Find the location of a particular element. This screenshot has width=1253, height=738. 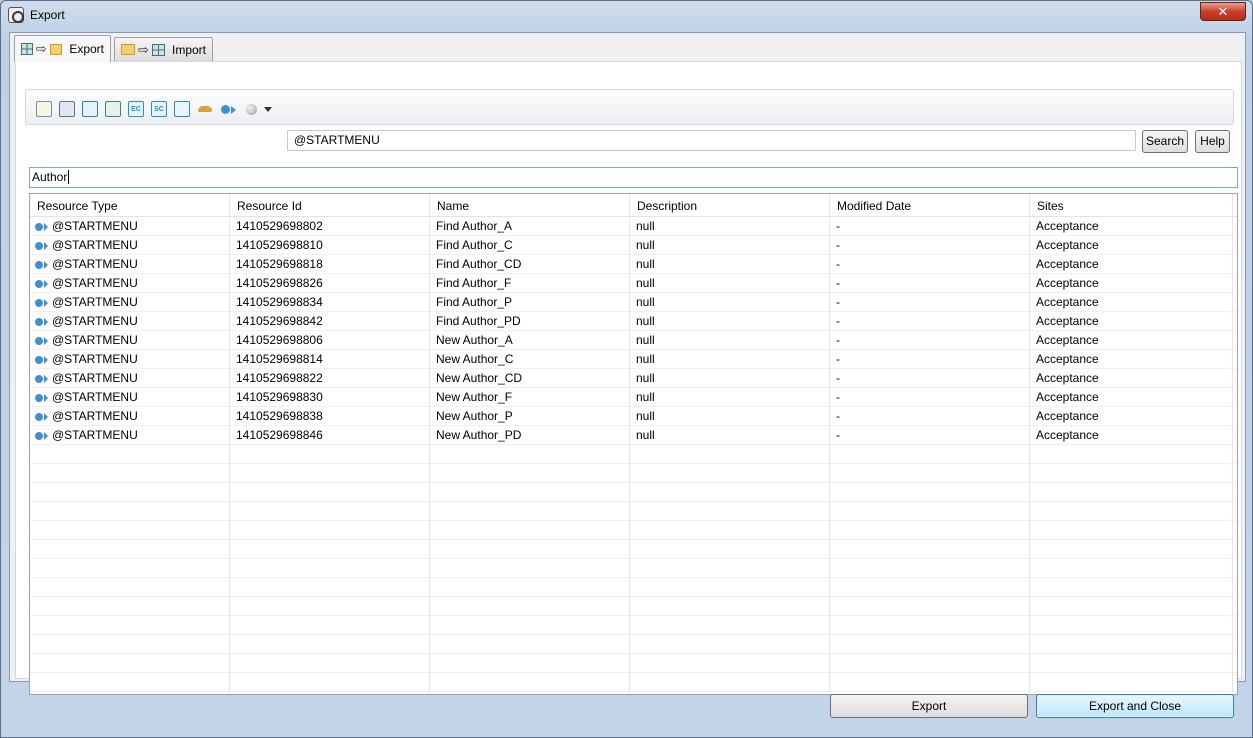

tab-import: ⇨ Import is located at coordinates (163, 49).